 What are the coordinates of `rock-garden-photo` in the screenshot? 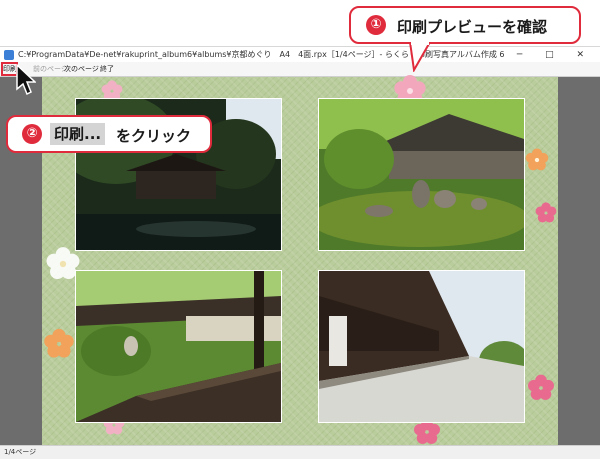 It's located at (421, 174).